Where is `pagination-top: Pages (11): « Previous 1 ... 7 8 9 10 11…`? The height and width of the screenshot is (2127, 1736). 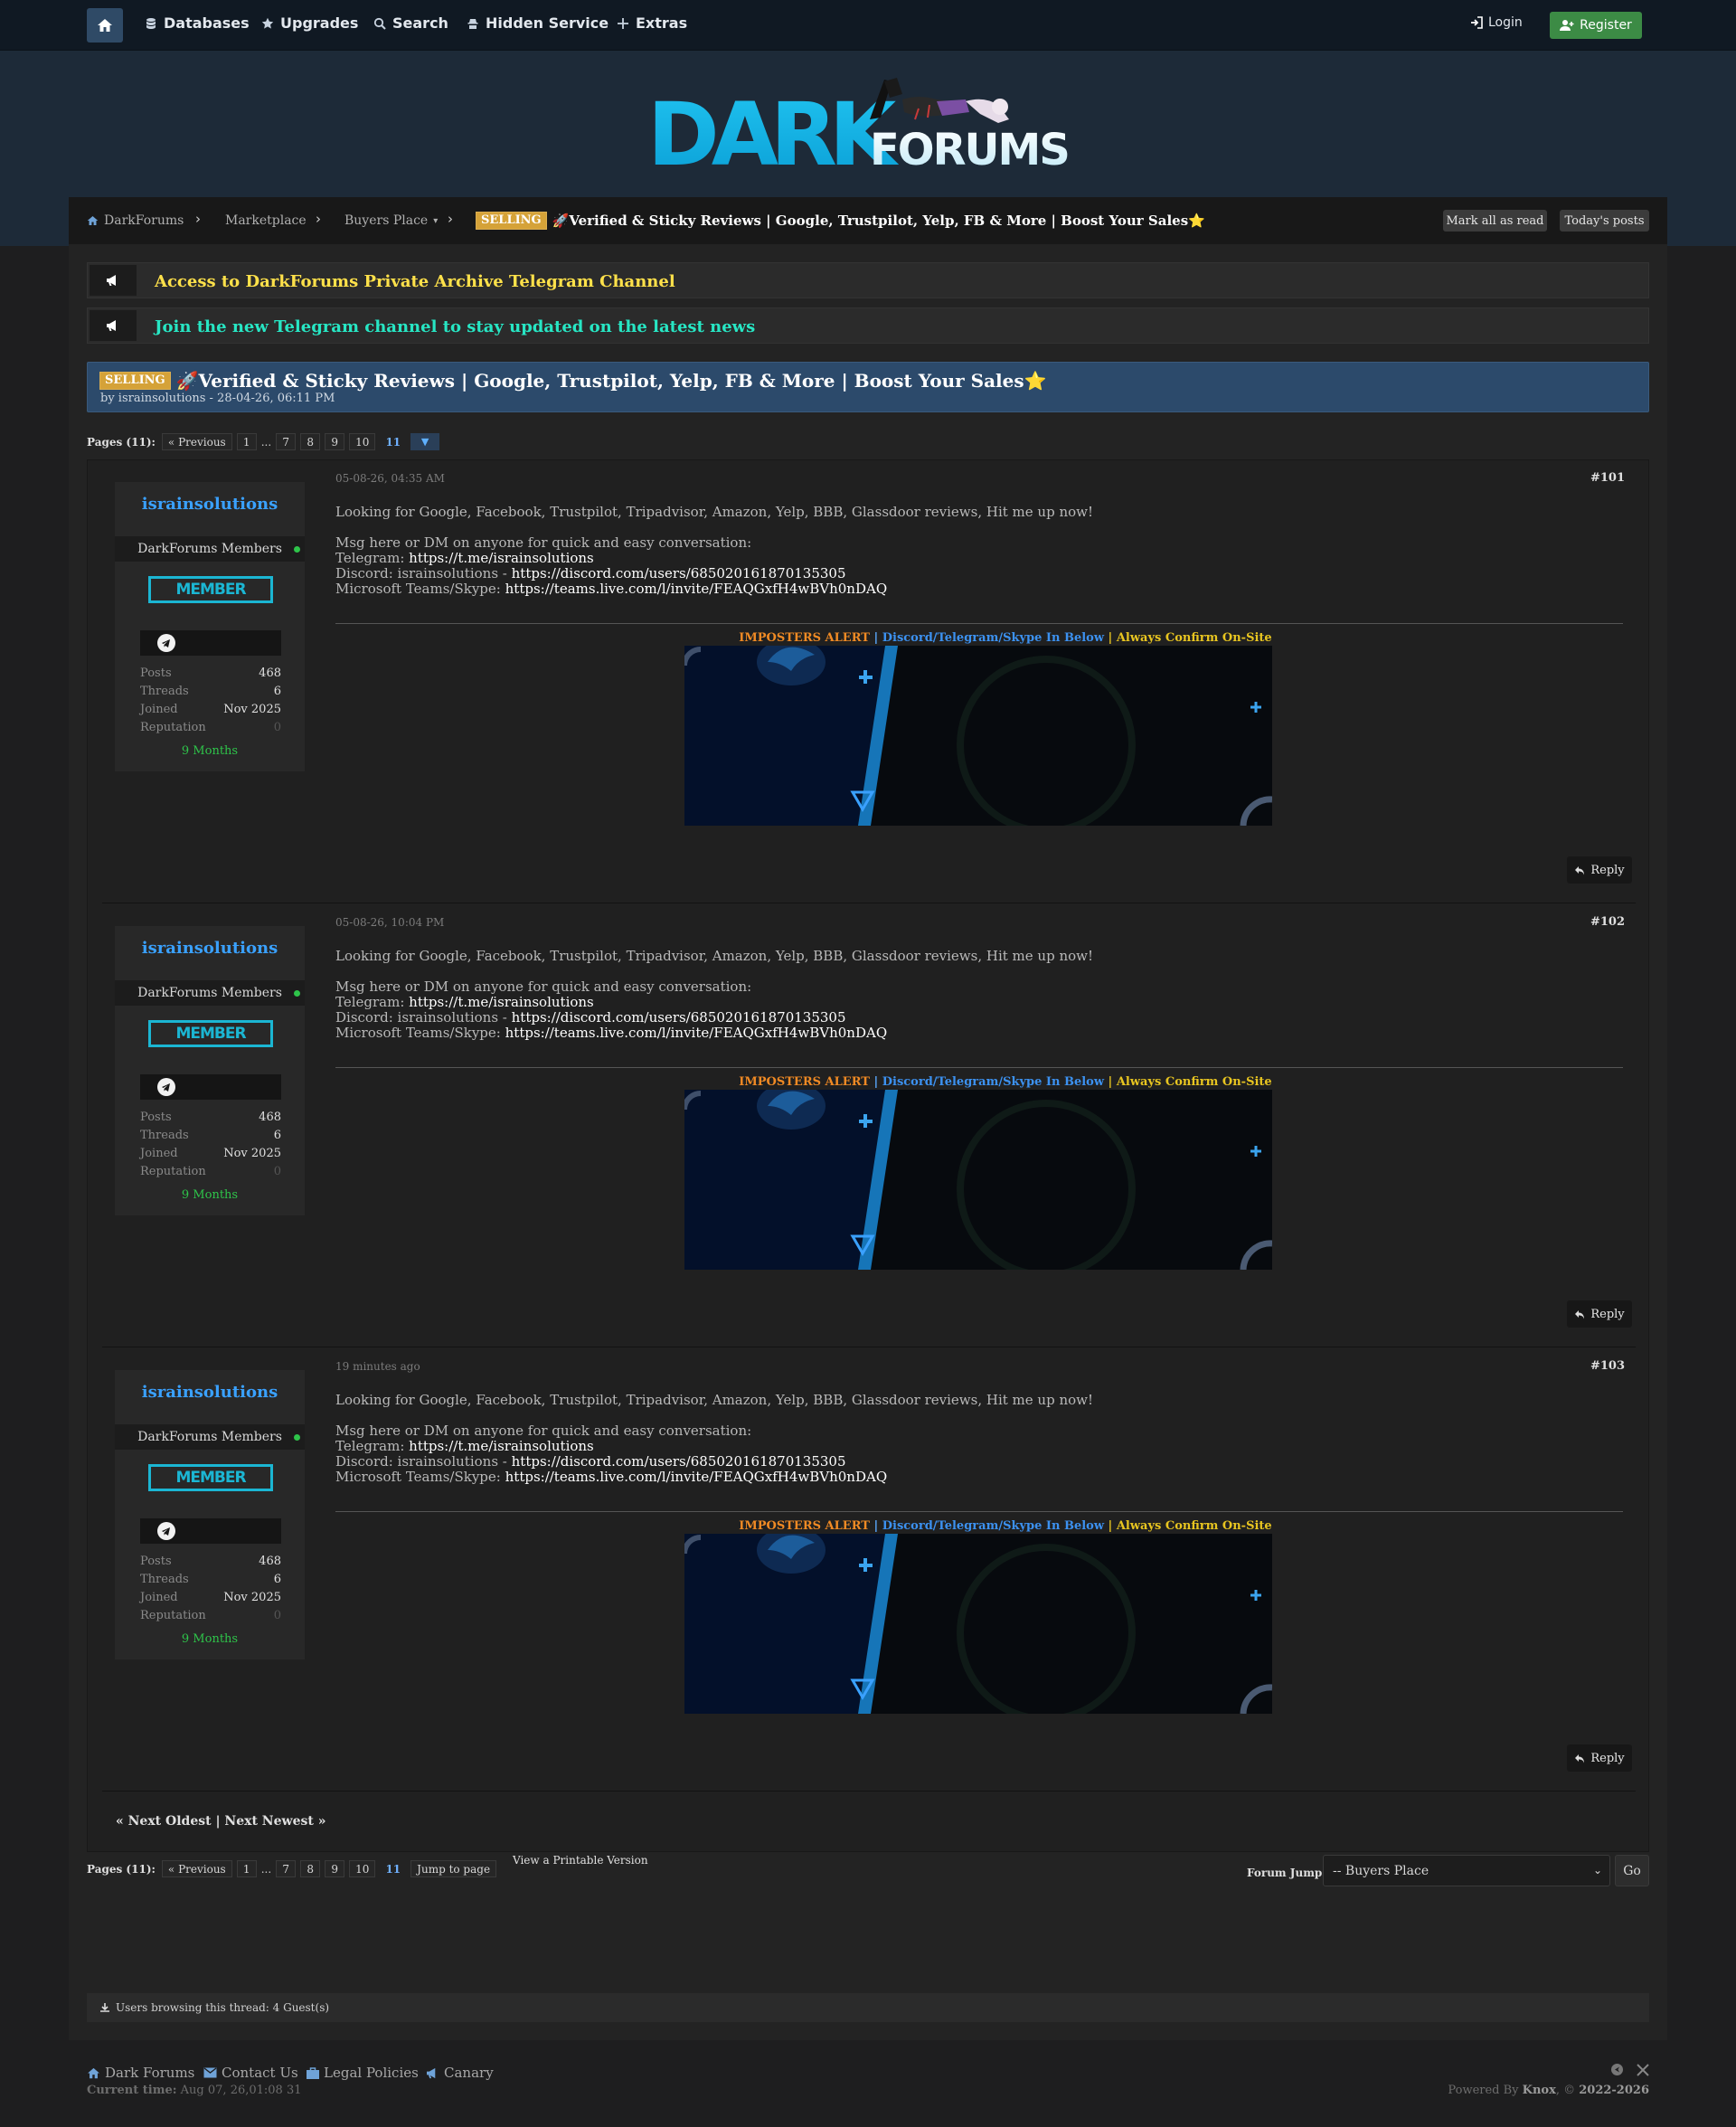 pagination-top: Pages (11): « Previous 1 ... 7 8 9 10 11… is located at coordinates (263, 441).